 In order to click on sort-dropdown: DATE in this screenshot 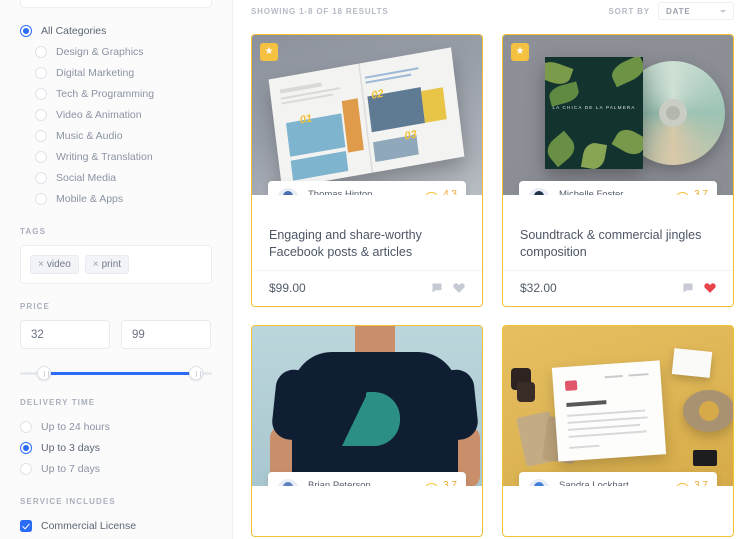, I will do `click(696, 11)`.